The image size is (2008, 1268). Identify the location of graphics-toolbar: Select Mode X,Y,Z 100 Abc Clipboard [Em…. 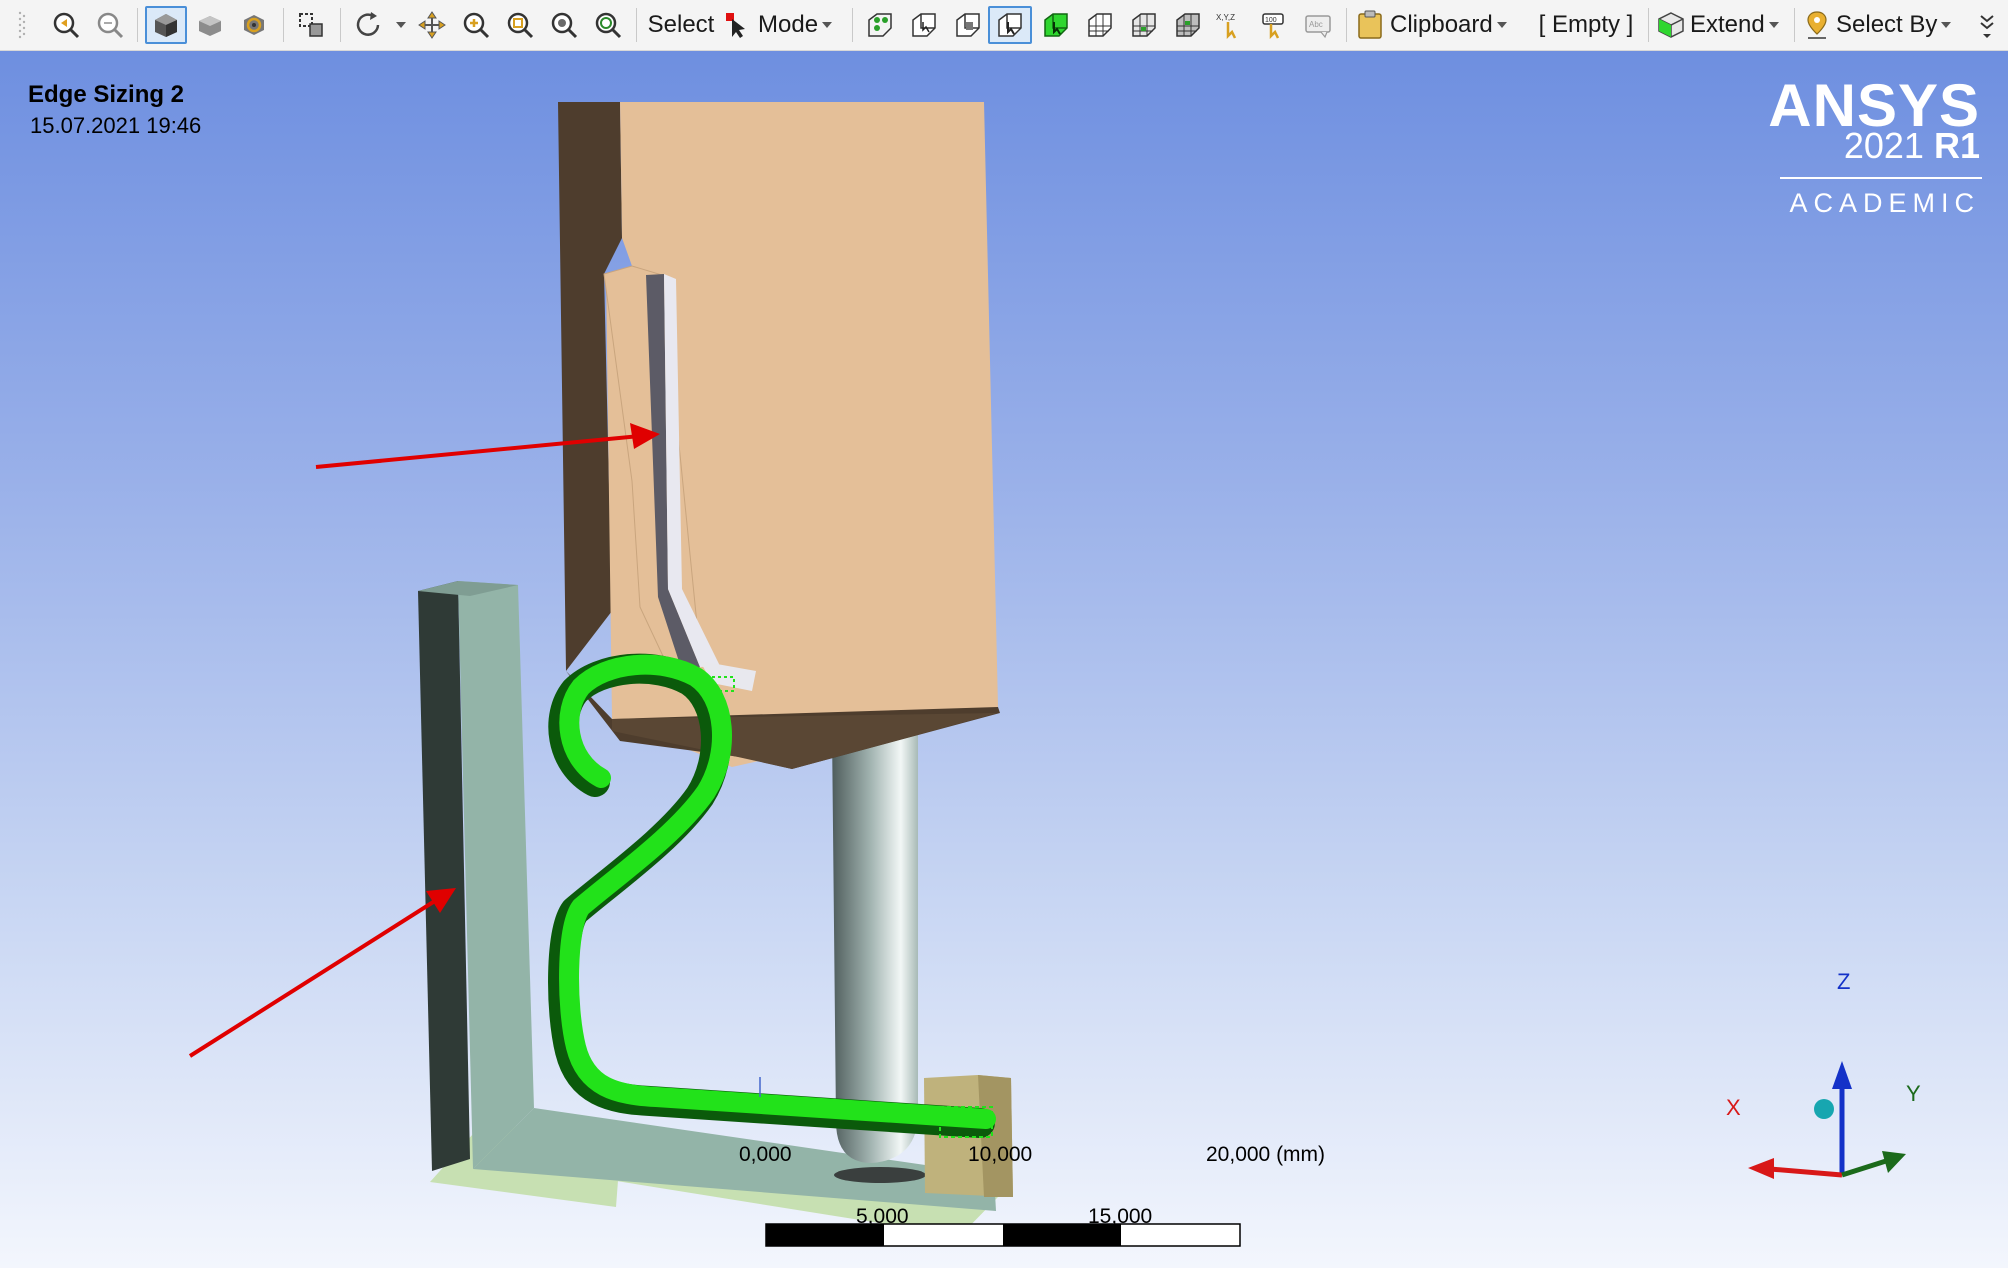
(1004, 25).